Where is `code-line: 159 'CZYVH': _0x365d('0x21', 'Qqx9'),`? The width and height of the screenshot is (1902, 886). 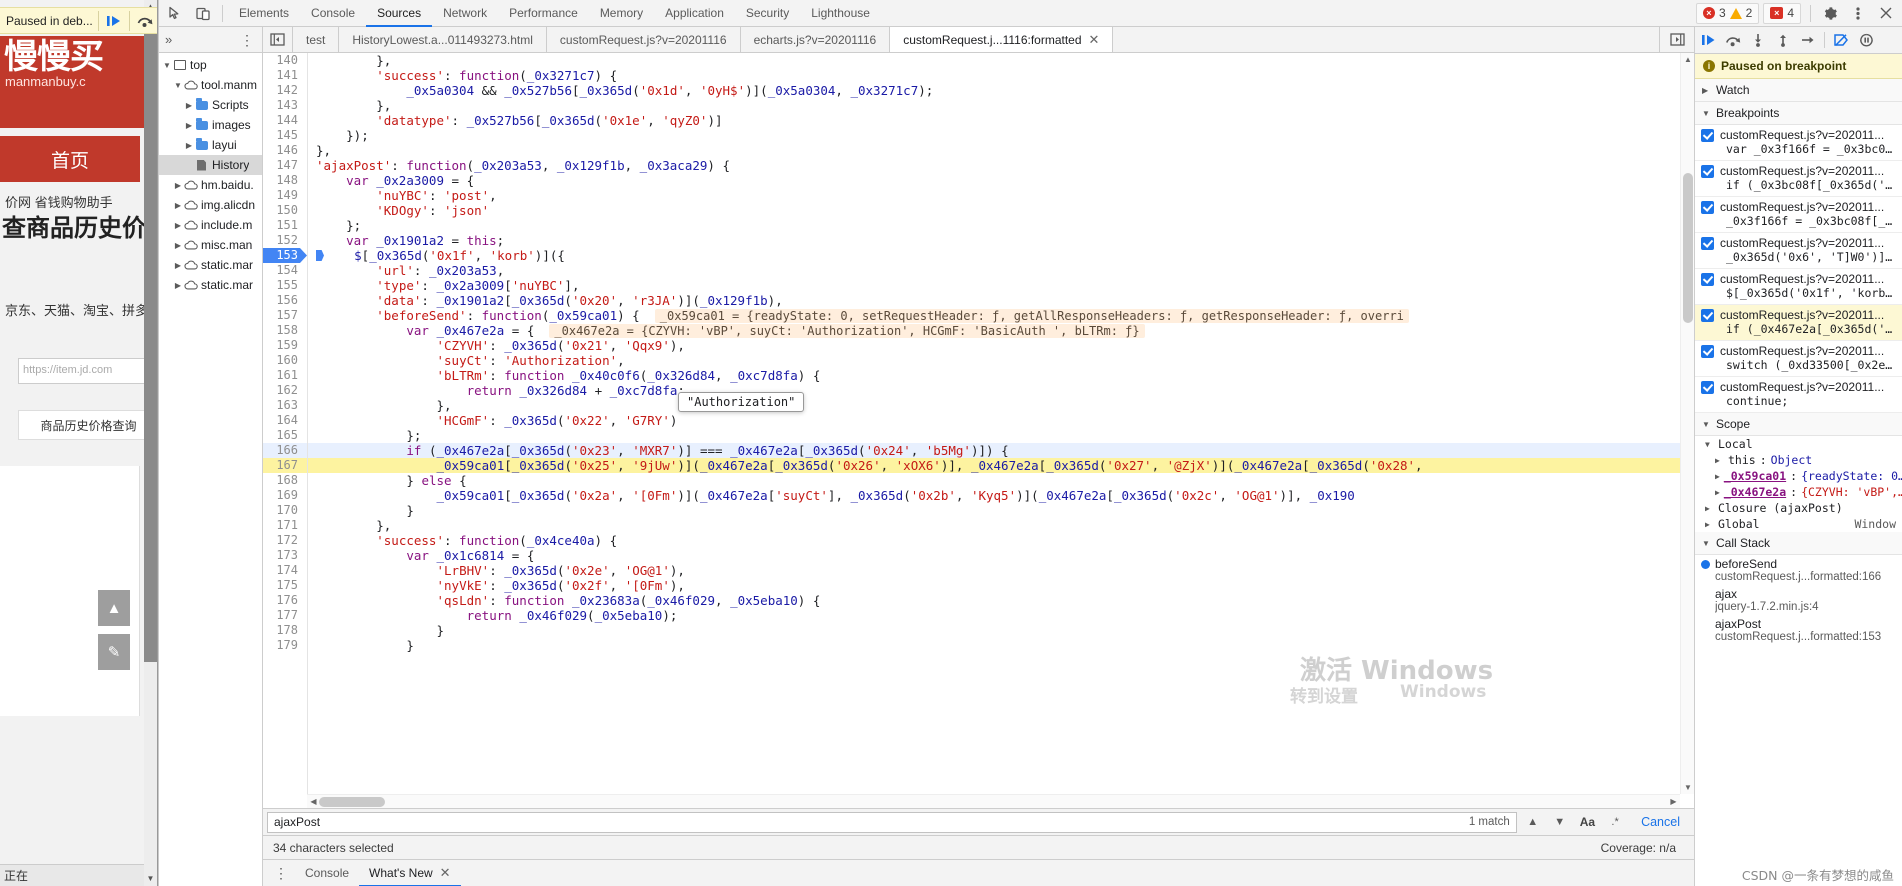
code-line: 159 'CZYVH': _0x365d('0x21', 'Qqx9'), is located at coordinates (971, 345).